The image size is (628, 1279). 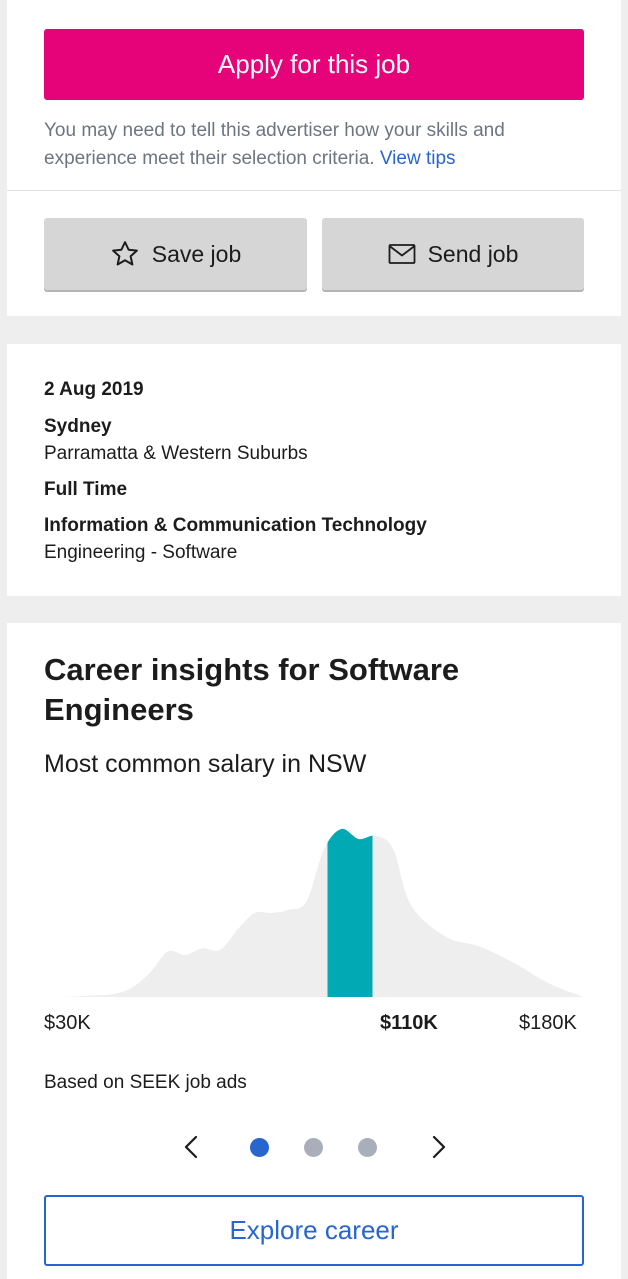 I want to click on salary-common-label: $110K, so click(x=409, y=1023).